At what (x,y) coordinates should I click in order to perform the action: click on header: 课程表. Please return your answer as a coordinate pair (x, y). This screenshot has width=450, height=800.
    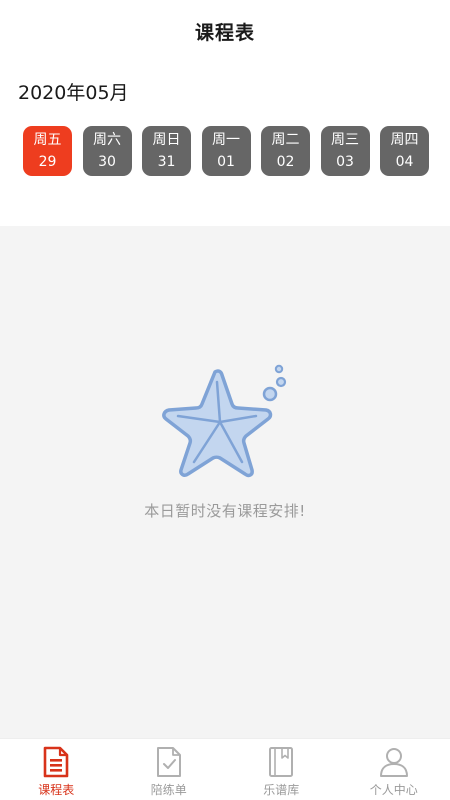
    Looking at the image, I should click on (225, 31).